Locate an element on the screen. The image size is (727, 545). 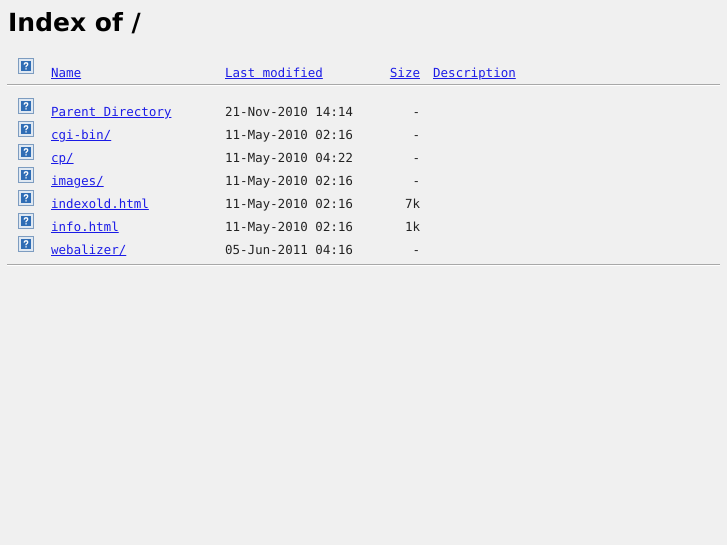
file-link: info.html is located at coordinates (85, 226).